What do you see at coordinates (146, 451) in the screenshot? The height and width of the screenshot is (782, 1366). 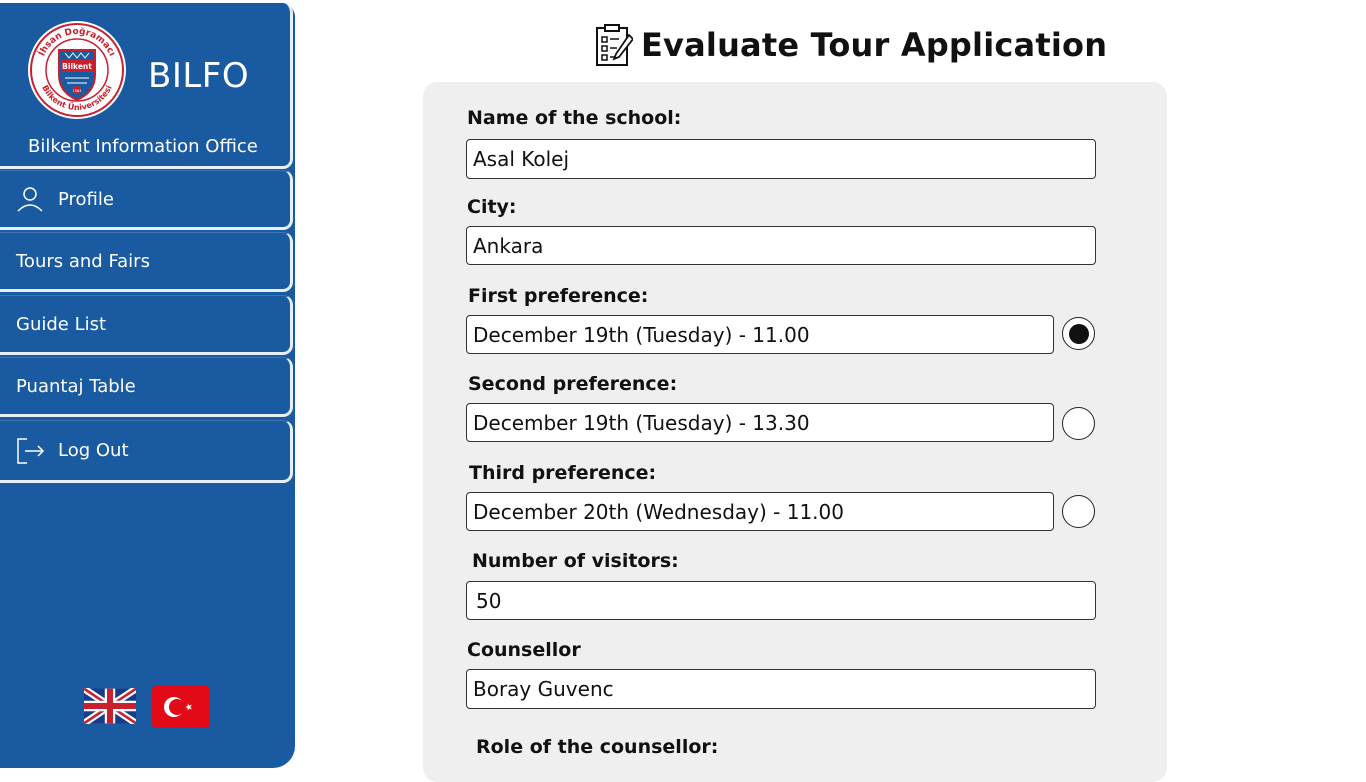 I see `sidebar-item-log-out: Log Out` at bounding box center [146, 451].